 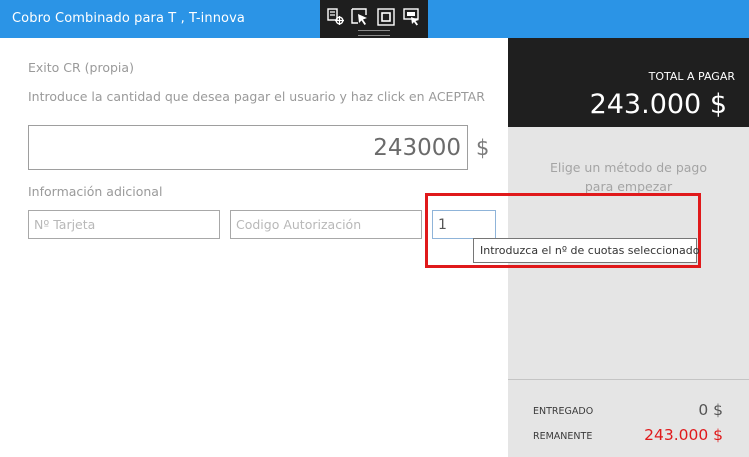 What do you see at coordinates (417, 148) in the screenshot?
I see `amount-value: 243000` at bounding box center [417, 148].